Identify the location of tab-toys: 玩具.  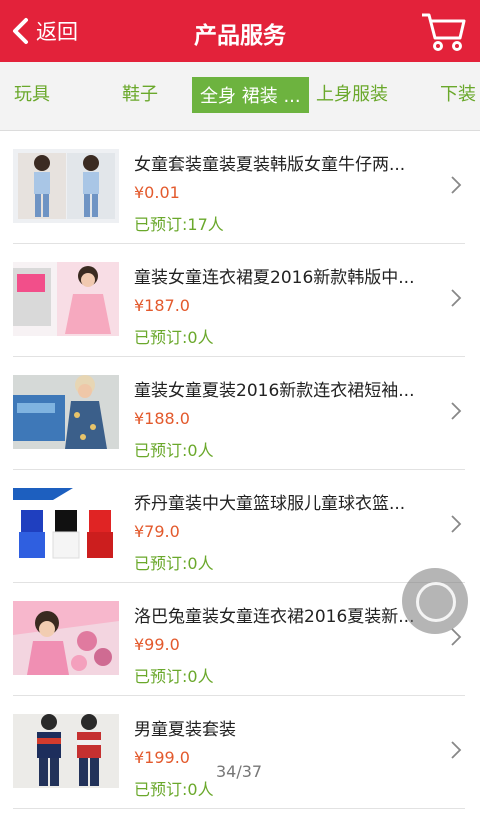
(32, 93).